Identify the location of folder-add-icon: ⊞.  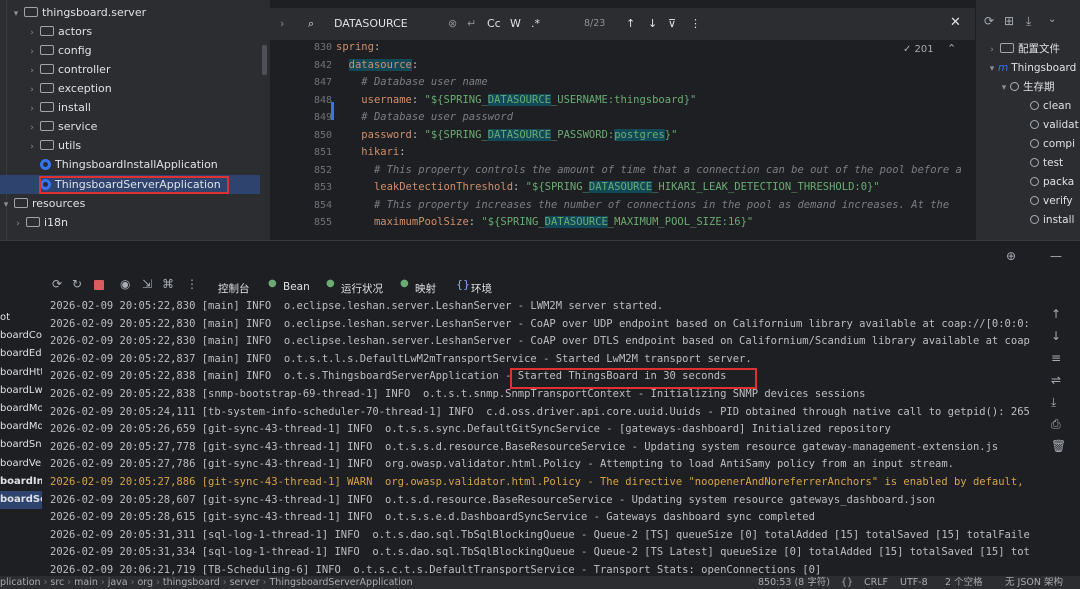
(1009, 21).